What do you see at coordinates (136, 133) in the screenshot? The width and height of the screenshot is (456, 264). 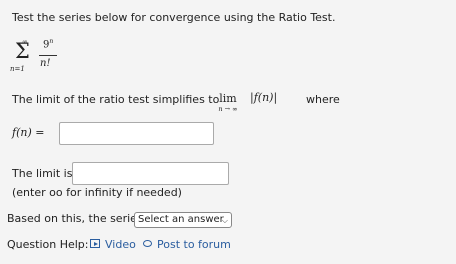 I see `fn-input` at bounding box center [136, 133].